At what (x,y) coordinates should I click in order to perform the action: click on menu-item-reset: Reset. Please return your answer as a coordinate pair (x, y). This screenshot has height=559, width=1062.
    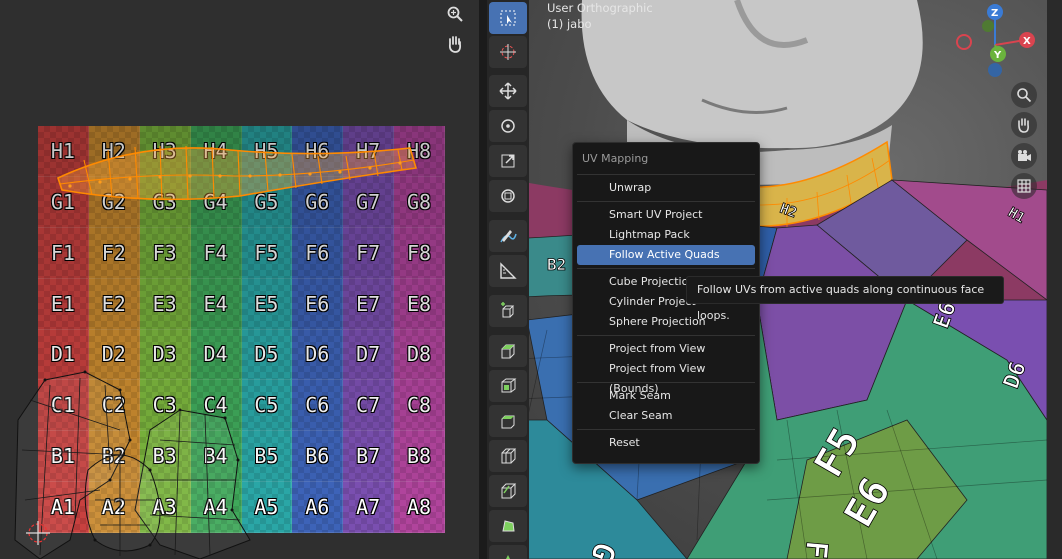
    Looking at the image, I should click on (666, 443).